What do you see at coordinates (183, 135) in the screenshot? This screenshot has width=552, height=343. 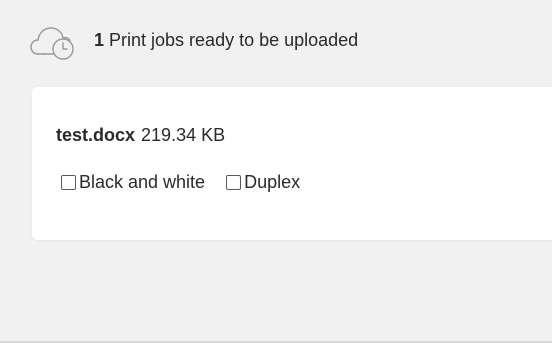 I see `file-size: 219.34 KB` at bounding box center [183, 135].